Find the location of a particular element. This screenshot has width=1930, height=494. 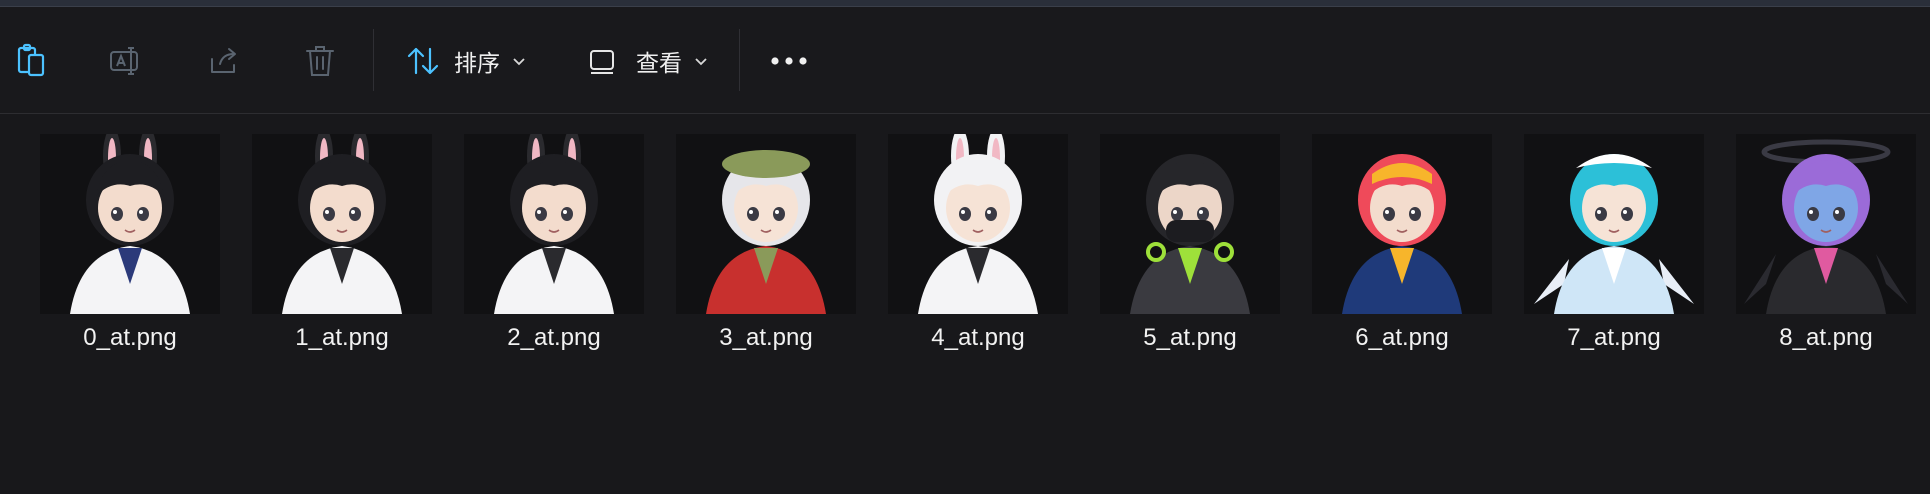

more-icon is located at coordinates (789, 61).